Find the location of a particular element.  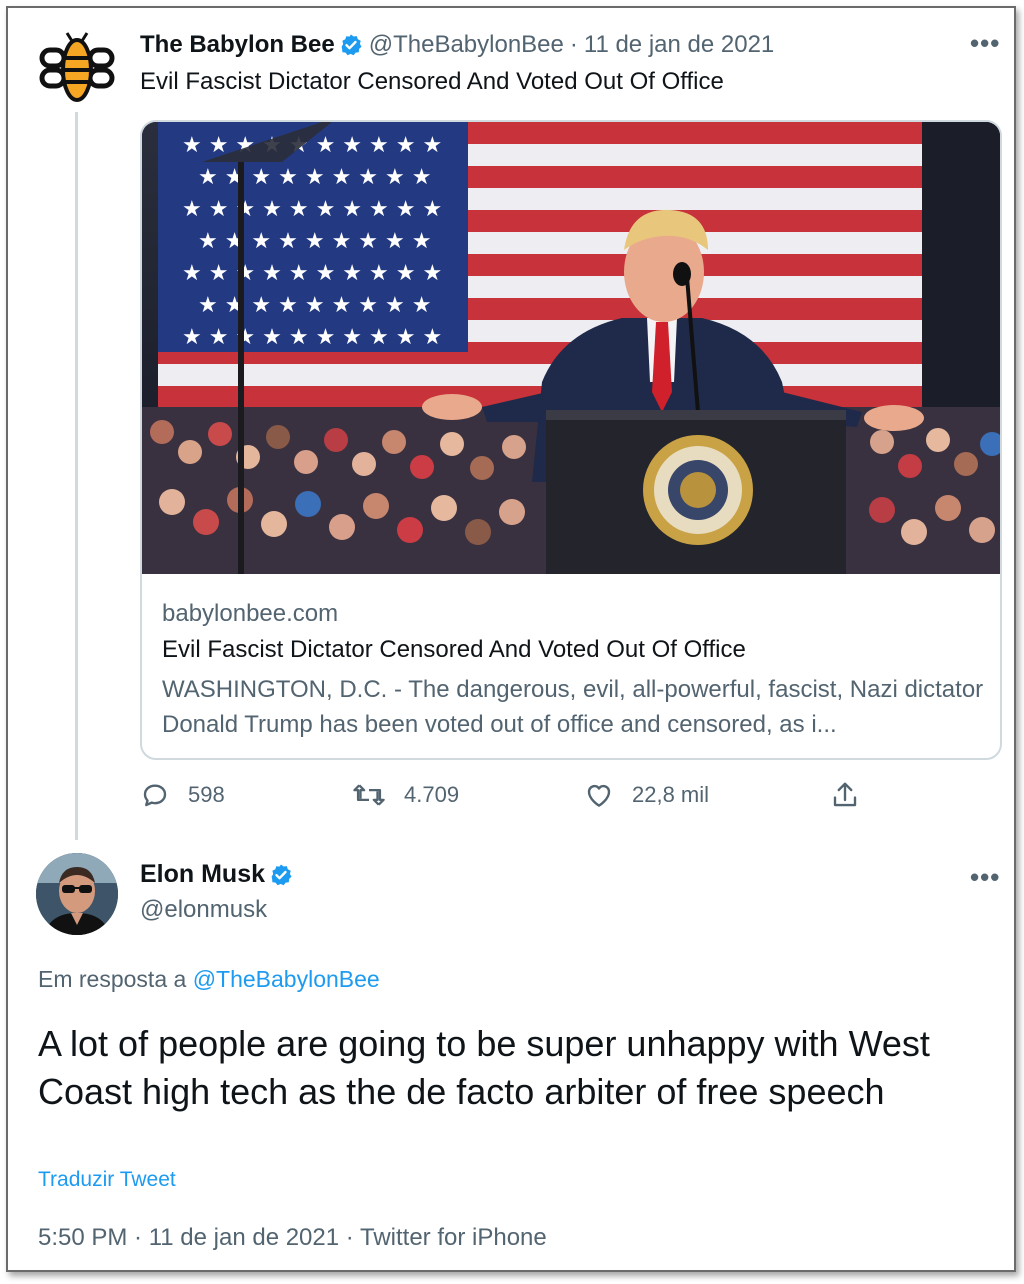

retweet-count: 4.709 is located at coordinates (432, 794).